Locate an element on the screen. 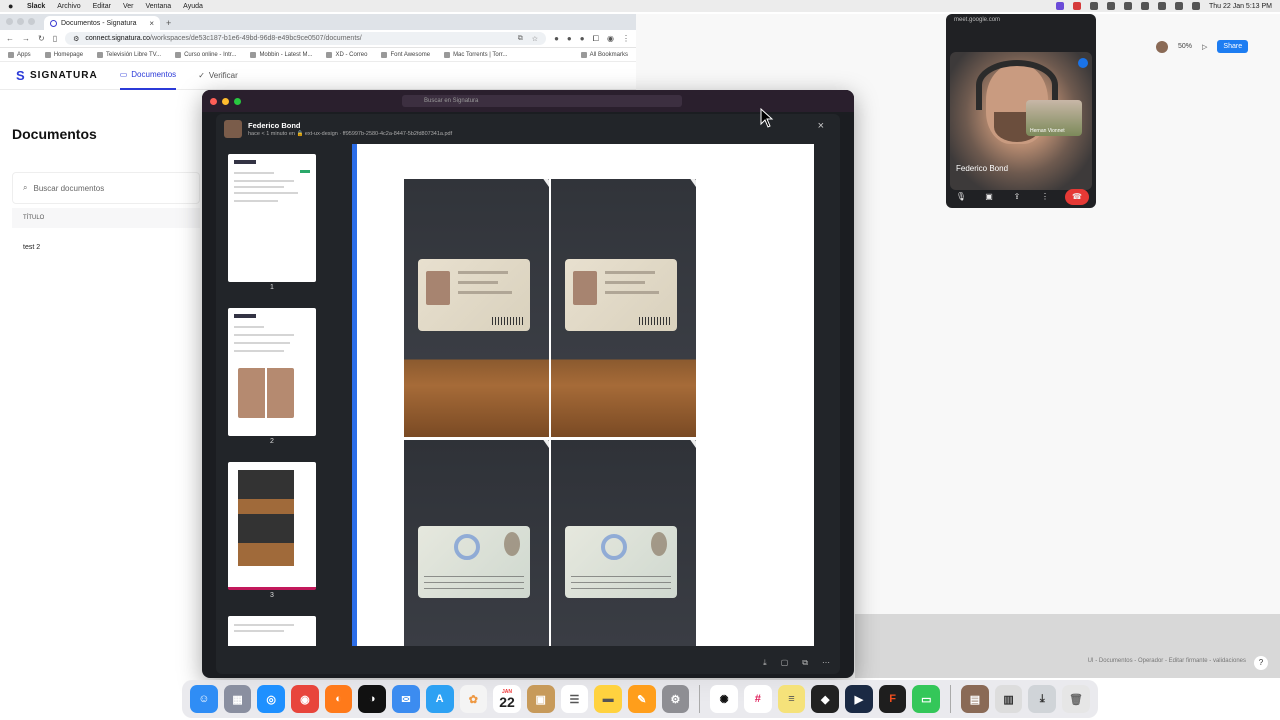 This screenshot has height=720, width=1280. finder-window-icon: ▥ is located at coordinates (1008, 699).